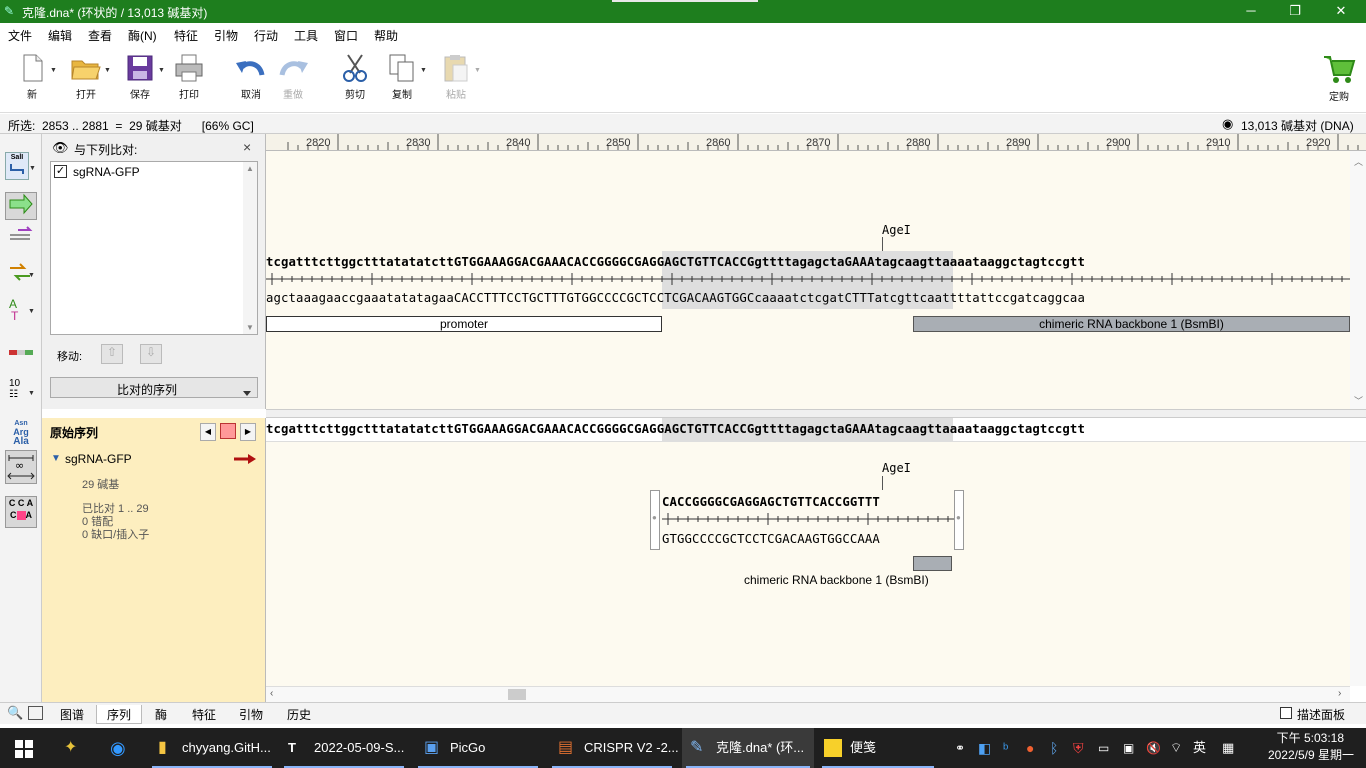 The width and height of the screenshot is (1366, 768). What do you see at coordinates (1199, 748) in the screenshot?
I see `ime-language-indicator: 英` at bounding box center [1199, 748].